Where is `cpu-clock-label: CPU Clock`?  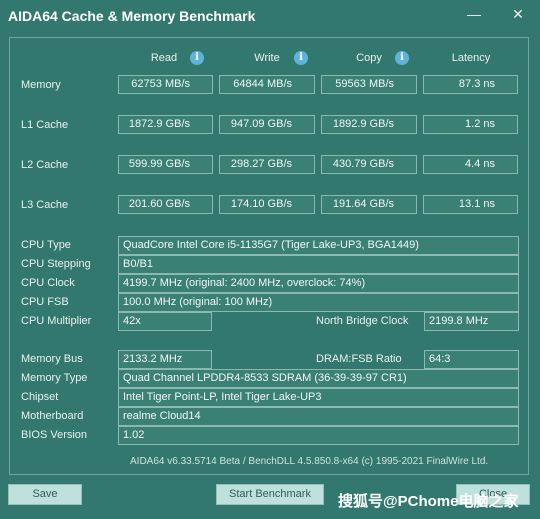
cpu-clock-label: CPU Clock is located at coordinates (48, 283).